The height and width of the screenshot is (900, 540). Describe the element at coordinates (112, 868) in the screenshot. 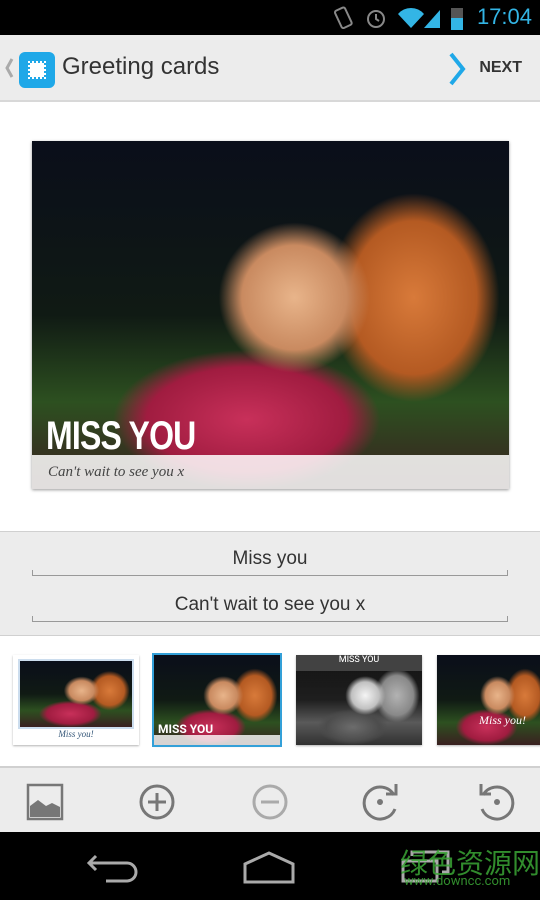

I see `back-icon` at that location.